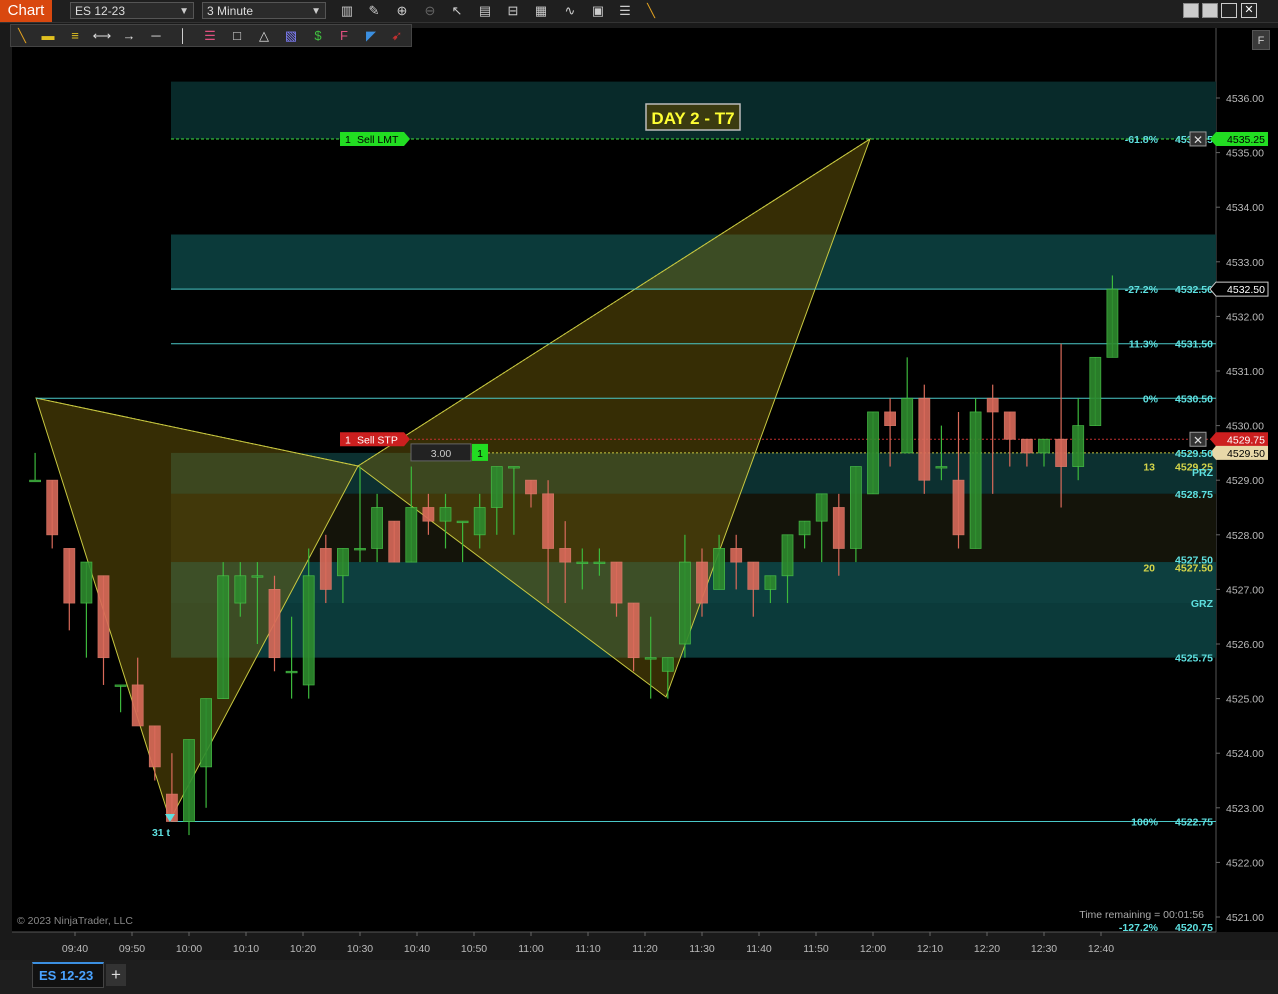  What do you see at coordinates (344, 36) in the screenshot?
I see `text-icon: F` at bounding box center [344, 36].